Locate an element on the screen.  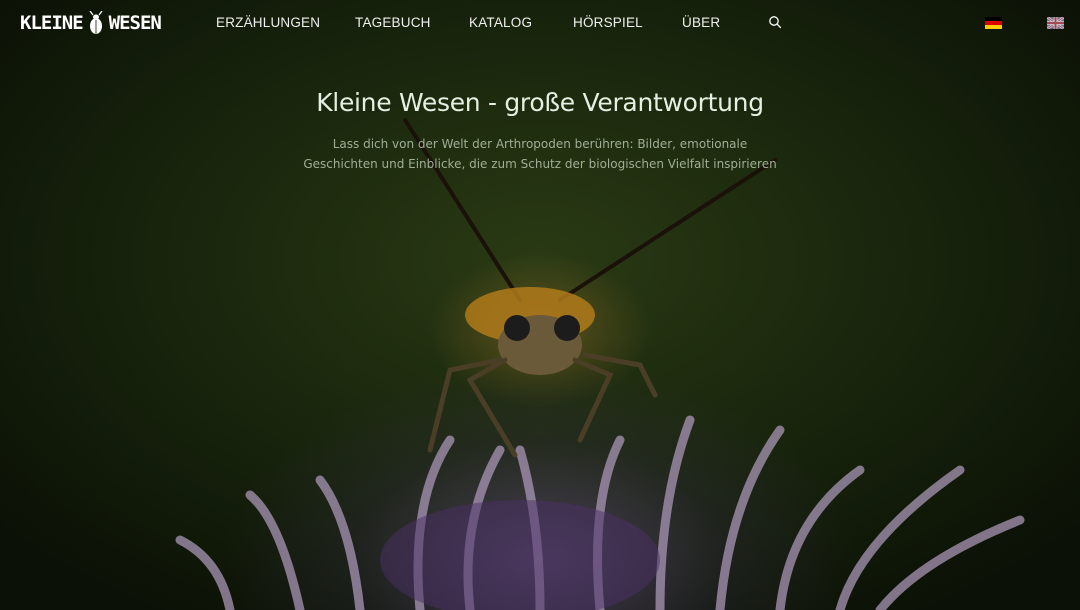
german-flag-icon is located at coordinates (993, 23).